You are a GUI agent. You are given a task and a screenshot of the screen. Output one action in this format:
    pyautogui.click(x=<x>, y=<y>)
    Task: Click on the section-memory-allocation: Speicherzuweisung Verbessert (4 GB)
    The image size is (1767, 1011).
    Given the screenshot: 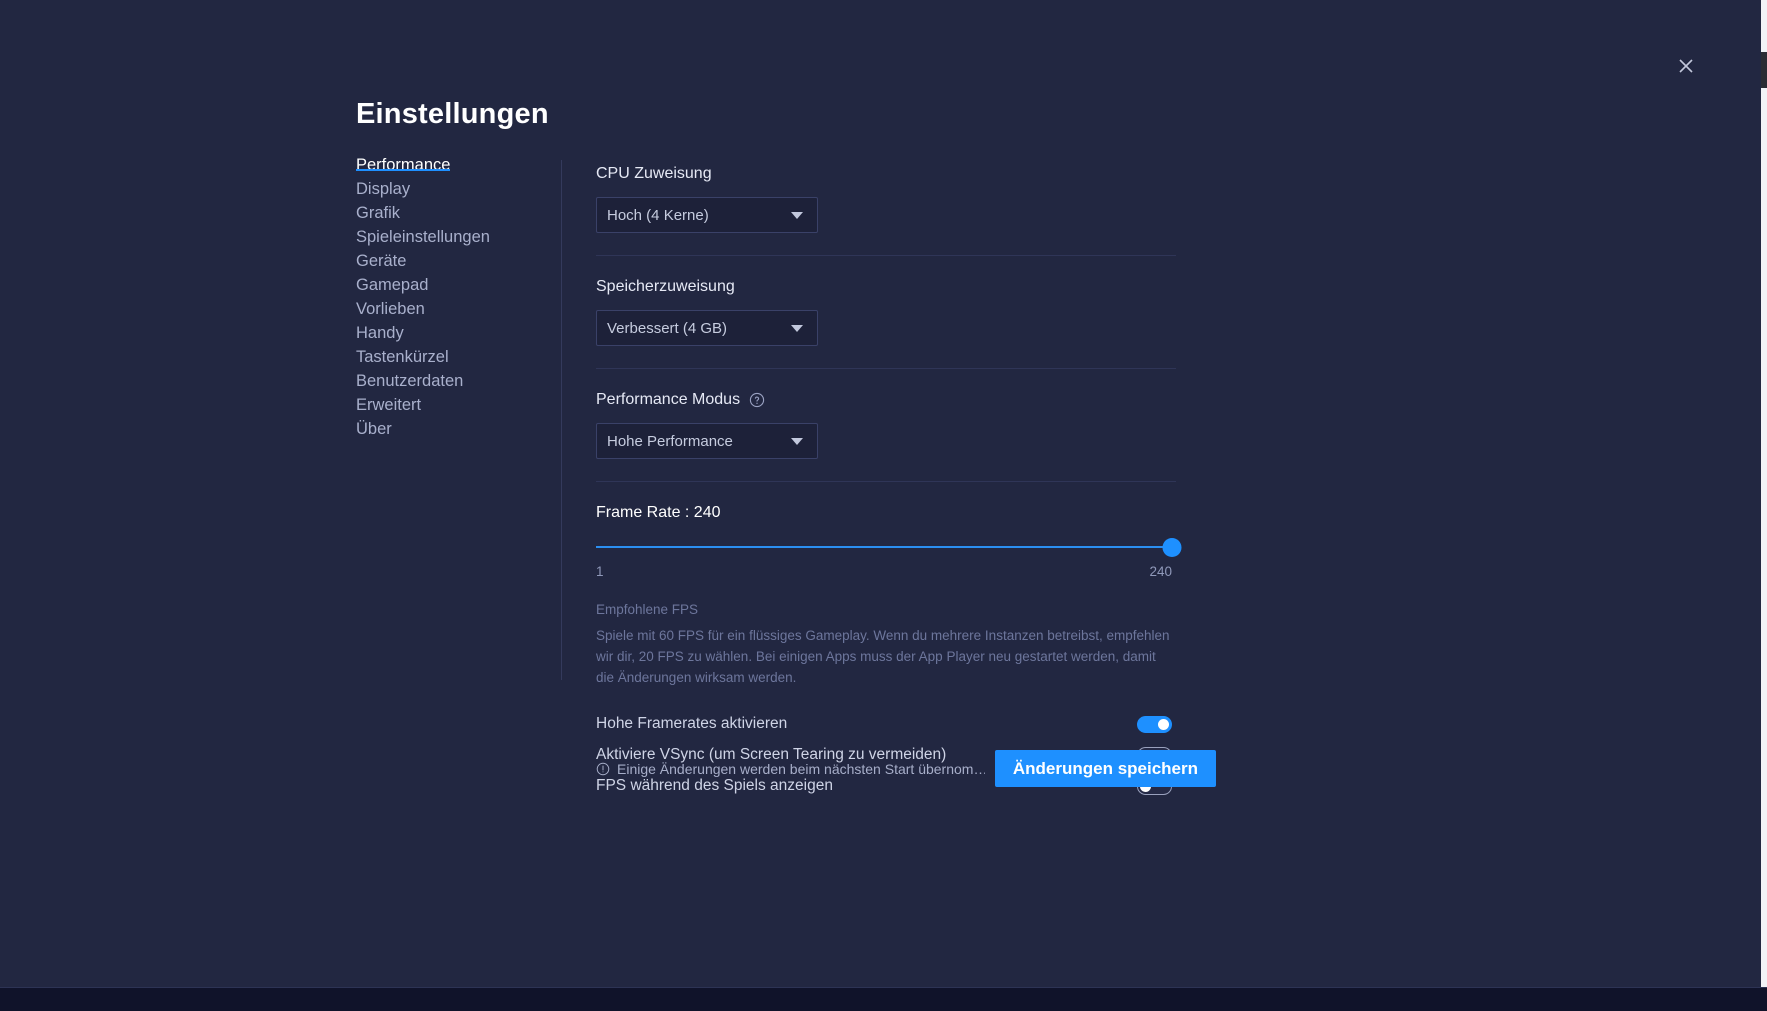 What is the action you would take?
    pyautogui.click(x=886, y=323)
    